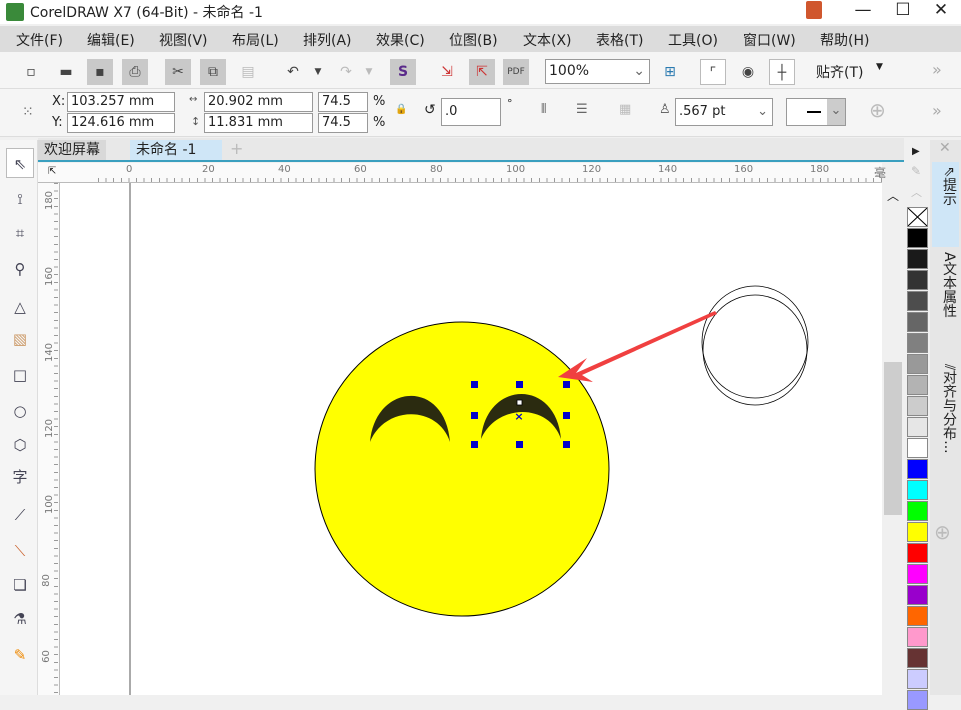  Describe the element at coordinates (178, 72) in the screenshot. I see `cut-icon: ✂` at that location.